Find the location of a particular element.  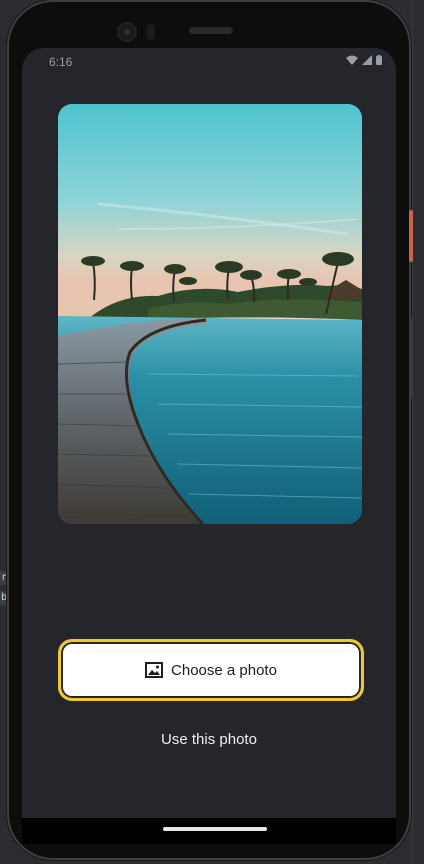

status-icons is located at coordinates (364, 60).